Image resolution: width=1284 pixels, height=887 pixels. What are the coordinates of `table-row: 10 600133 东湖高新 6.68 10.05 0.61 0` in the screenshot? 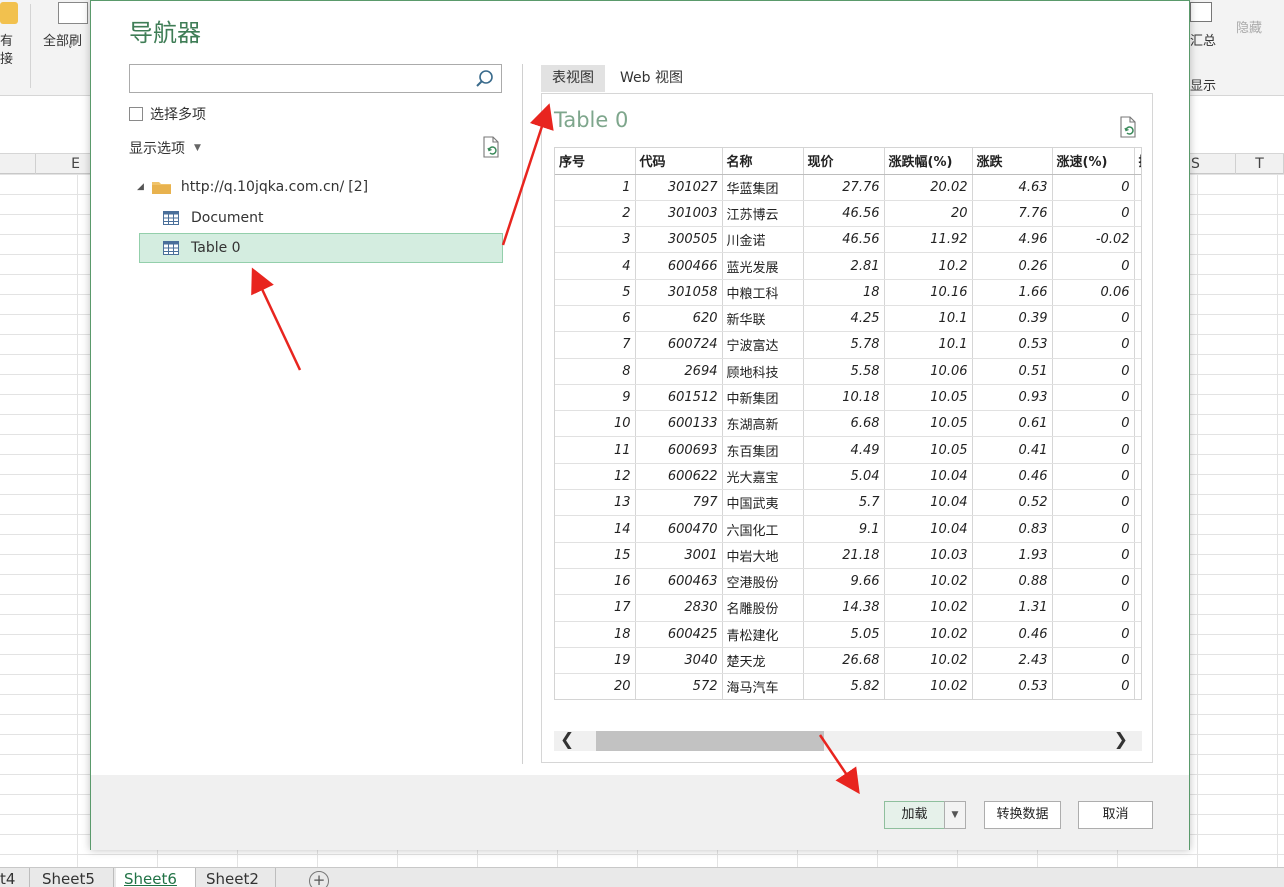 It's located at (848, 424).